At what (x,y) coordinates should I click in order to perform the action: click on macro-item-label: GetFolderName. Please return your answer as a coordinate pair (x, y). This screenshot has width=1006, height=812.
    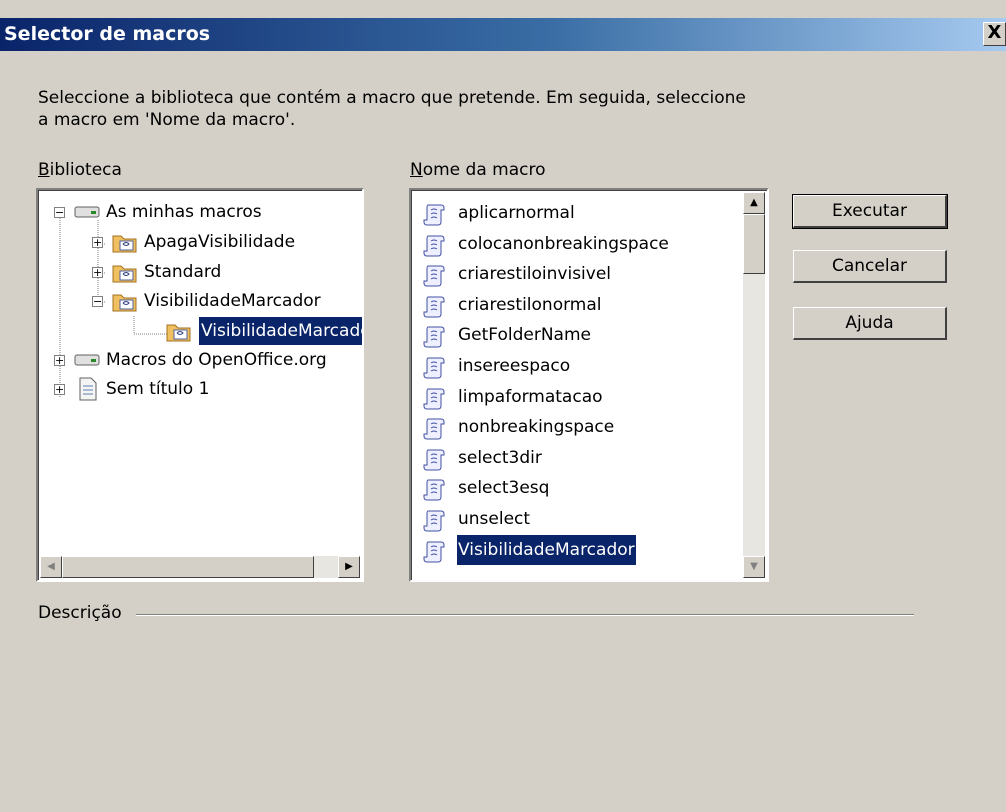
    Looking at the image, I should click on (524, 335).